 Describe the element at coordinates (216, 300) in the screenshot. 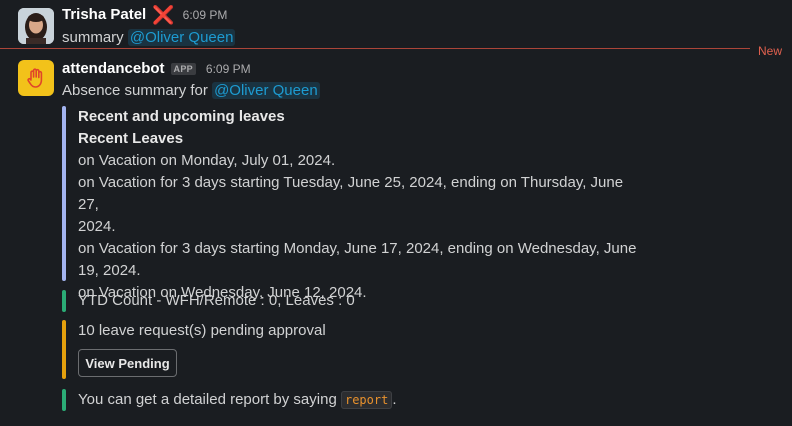

I see `ytd-count-text: YTD Count - WFH/Remote : 0, Leaves : 0` at that location.